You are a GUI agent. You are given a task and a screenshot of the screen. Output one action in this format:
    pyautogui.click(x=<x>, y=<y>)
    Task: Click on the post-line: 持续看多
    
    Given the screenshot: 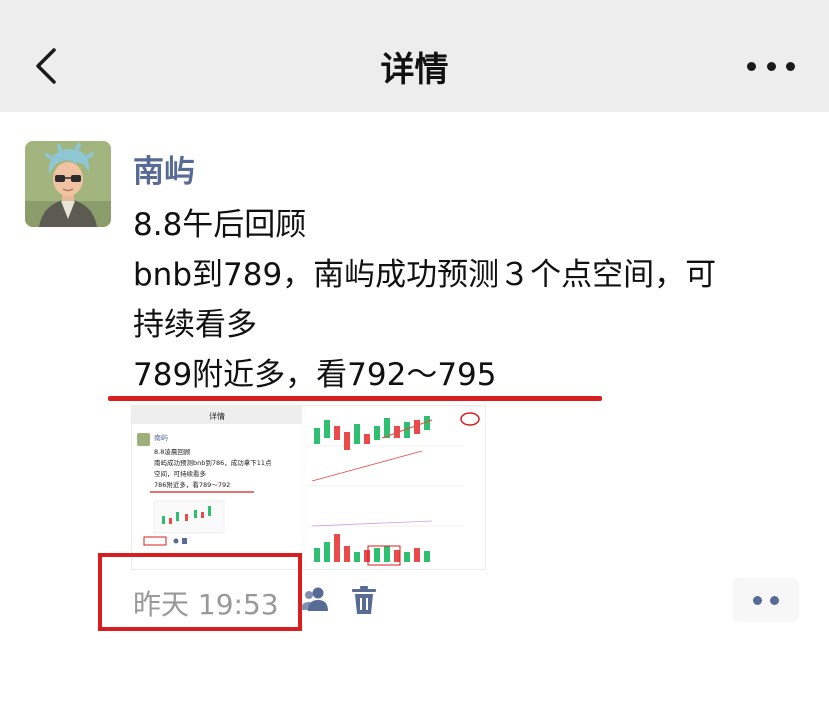 What is the action you would take?
    pyautogui.click(x=195, y=325)
    